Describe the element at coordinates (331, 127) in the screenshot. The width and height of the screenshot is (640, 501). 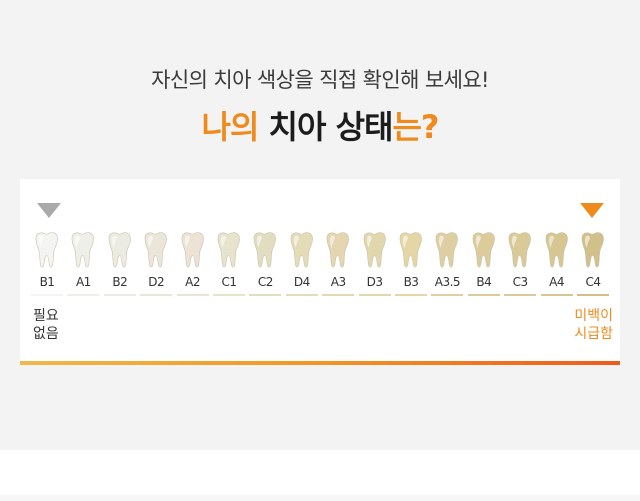
I see `title-part-2: 치아 상태` at that location.